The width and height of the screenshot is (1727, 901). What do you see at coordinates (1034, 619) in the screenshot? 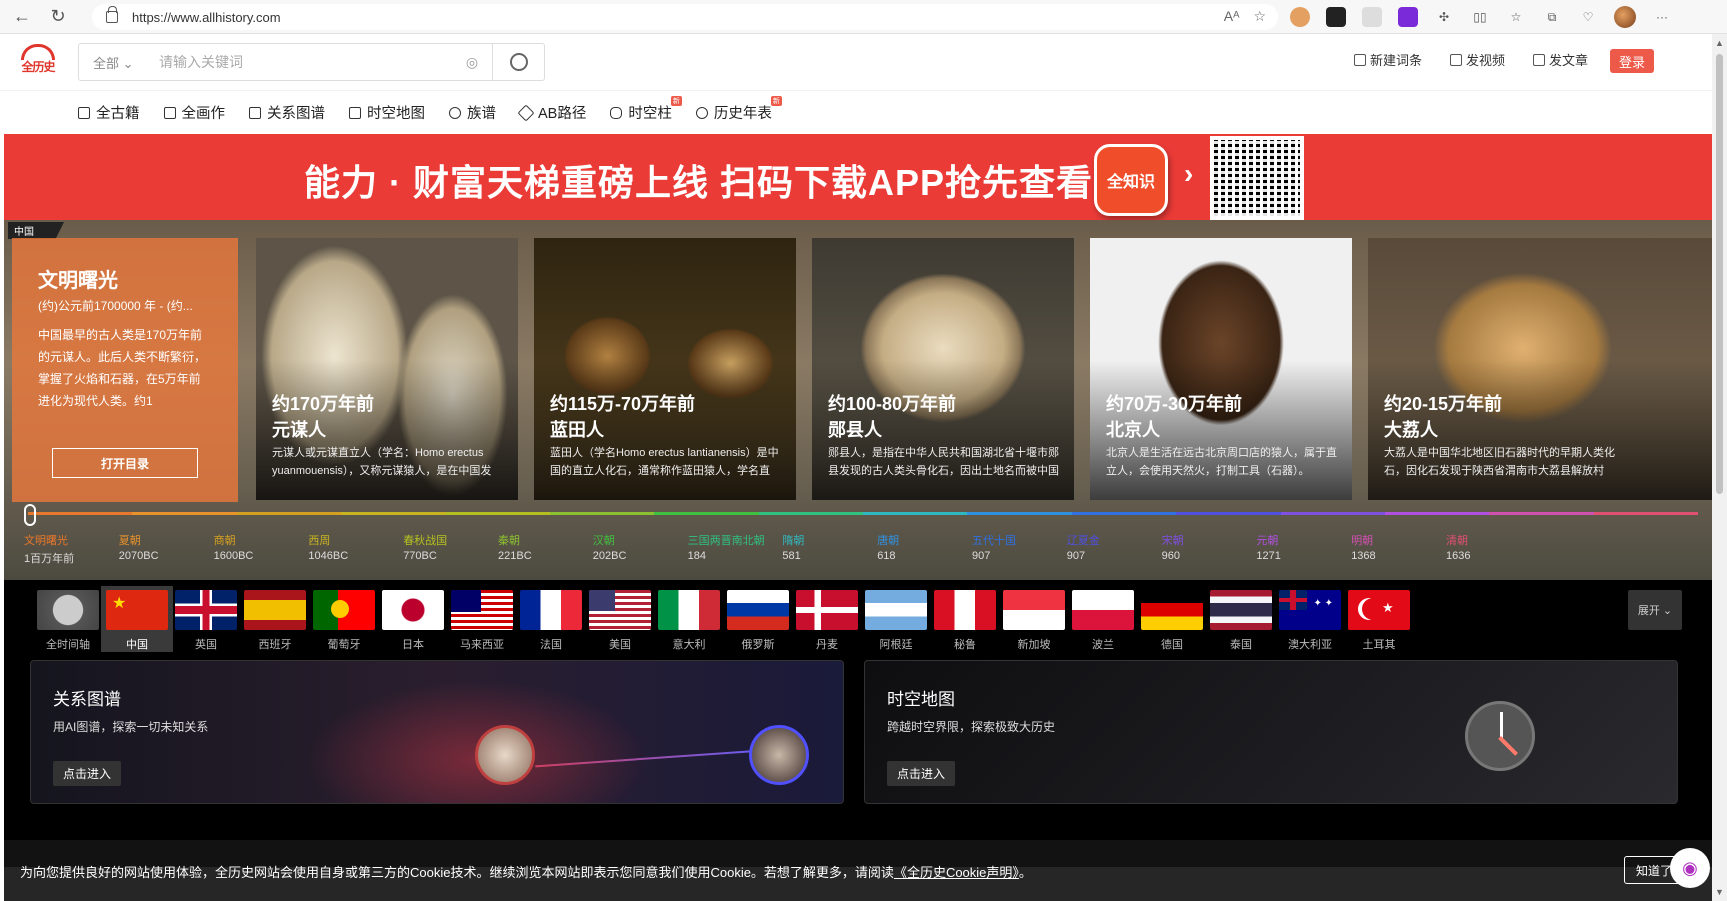
I see `country-singapore: 新加坡` at bounding box center [1034, 619].